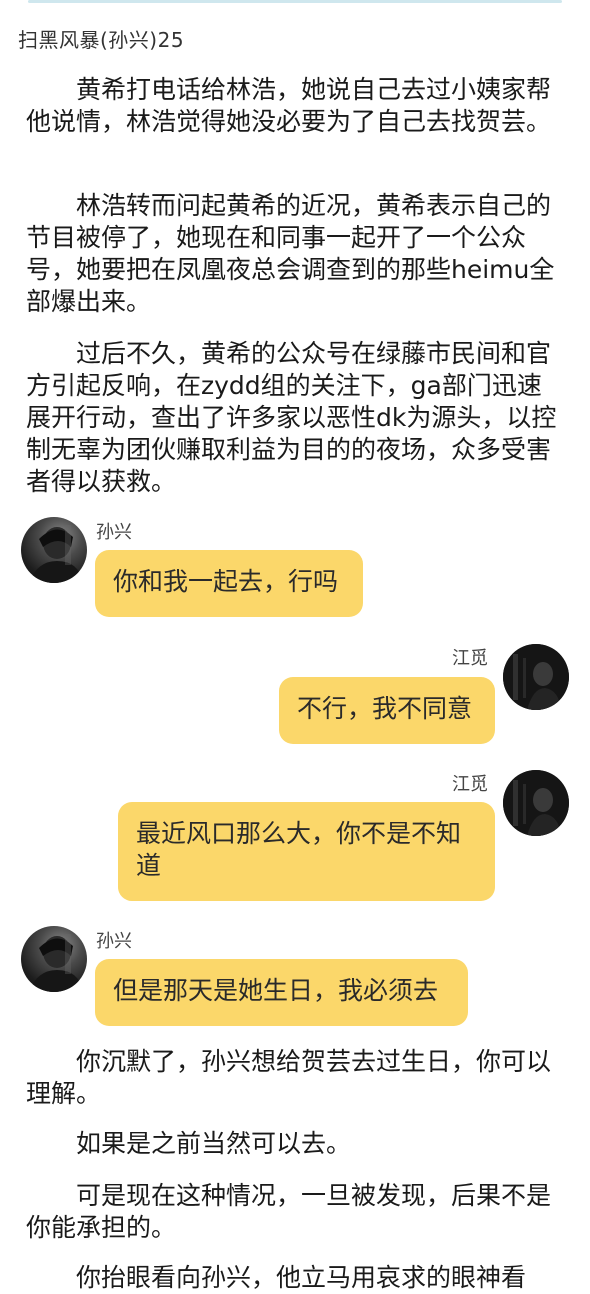 The image size is (590, 1294). What do you see at coordinates (295, 1) in the screenshot?
I see `top-divider` at bounding box center [295, 1].